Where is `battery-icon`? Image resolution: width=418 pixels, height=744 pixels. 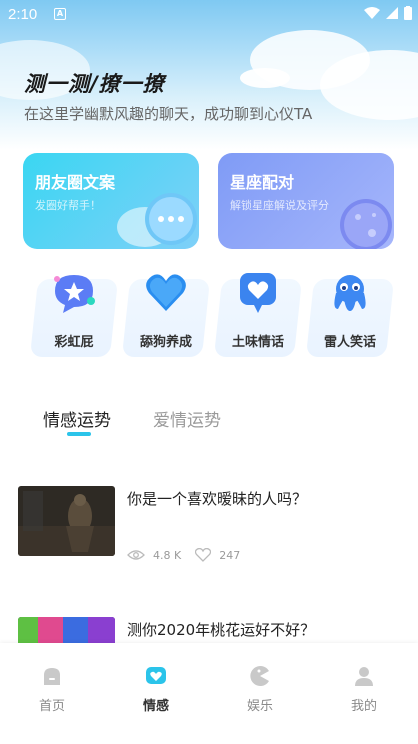
battery-icon is located at coordinates (408, 13).